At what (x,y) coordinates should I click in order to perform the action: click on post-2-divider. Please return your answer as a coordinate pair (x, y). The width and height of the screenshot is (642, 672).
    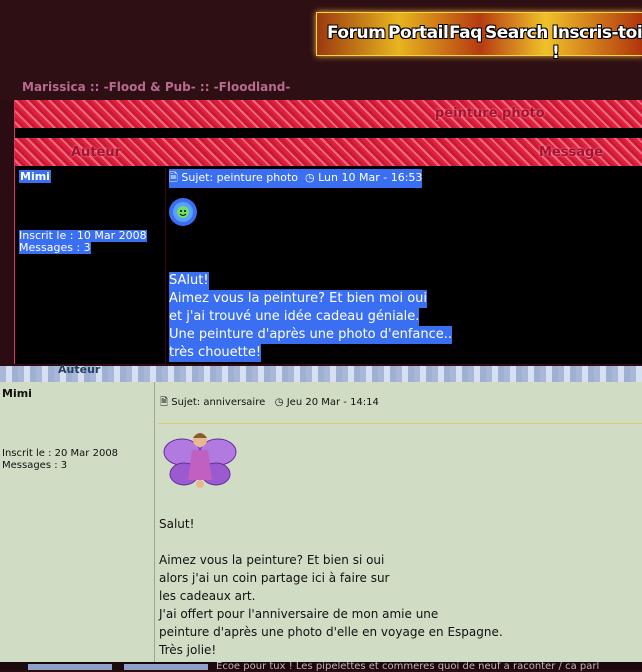
    Looking at the image, I should click on (400, 423).